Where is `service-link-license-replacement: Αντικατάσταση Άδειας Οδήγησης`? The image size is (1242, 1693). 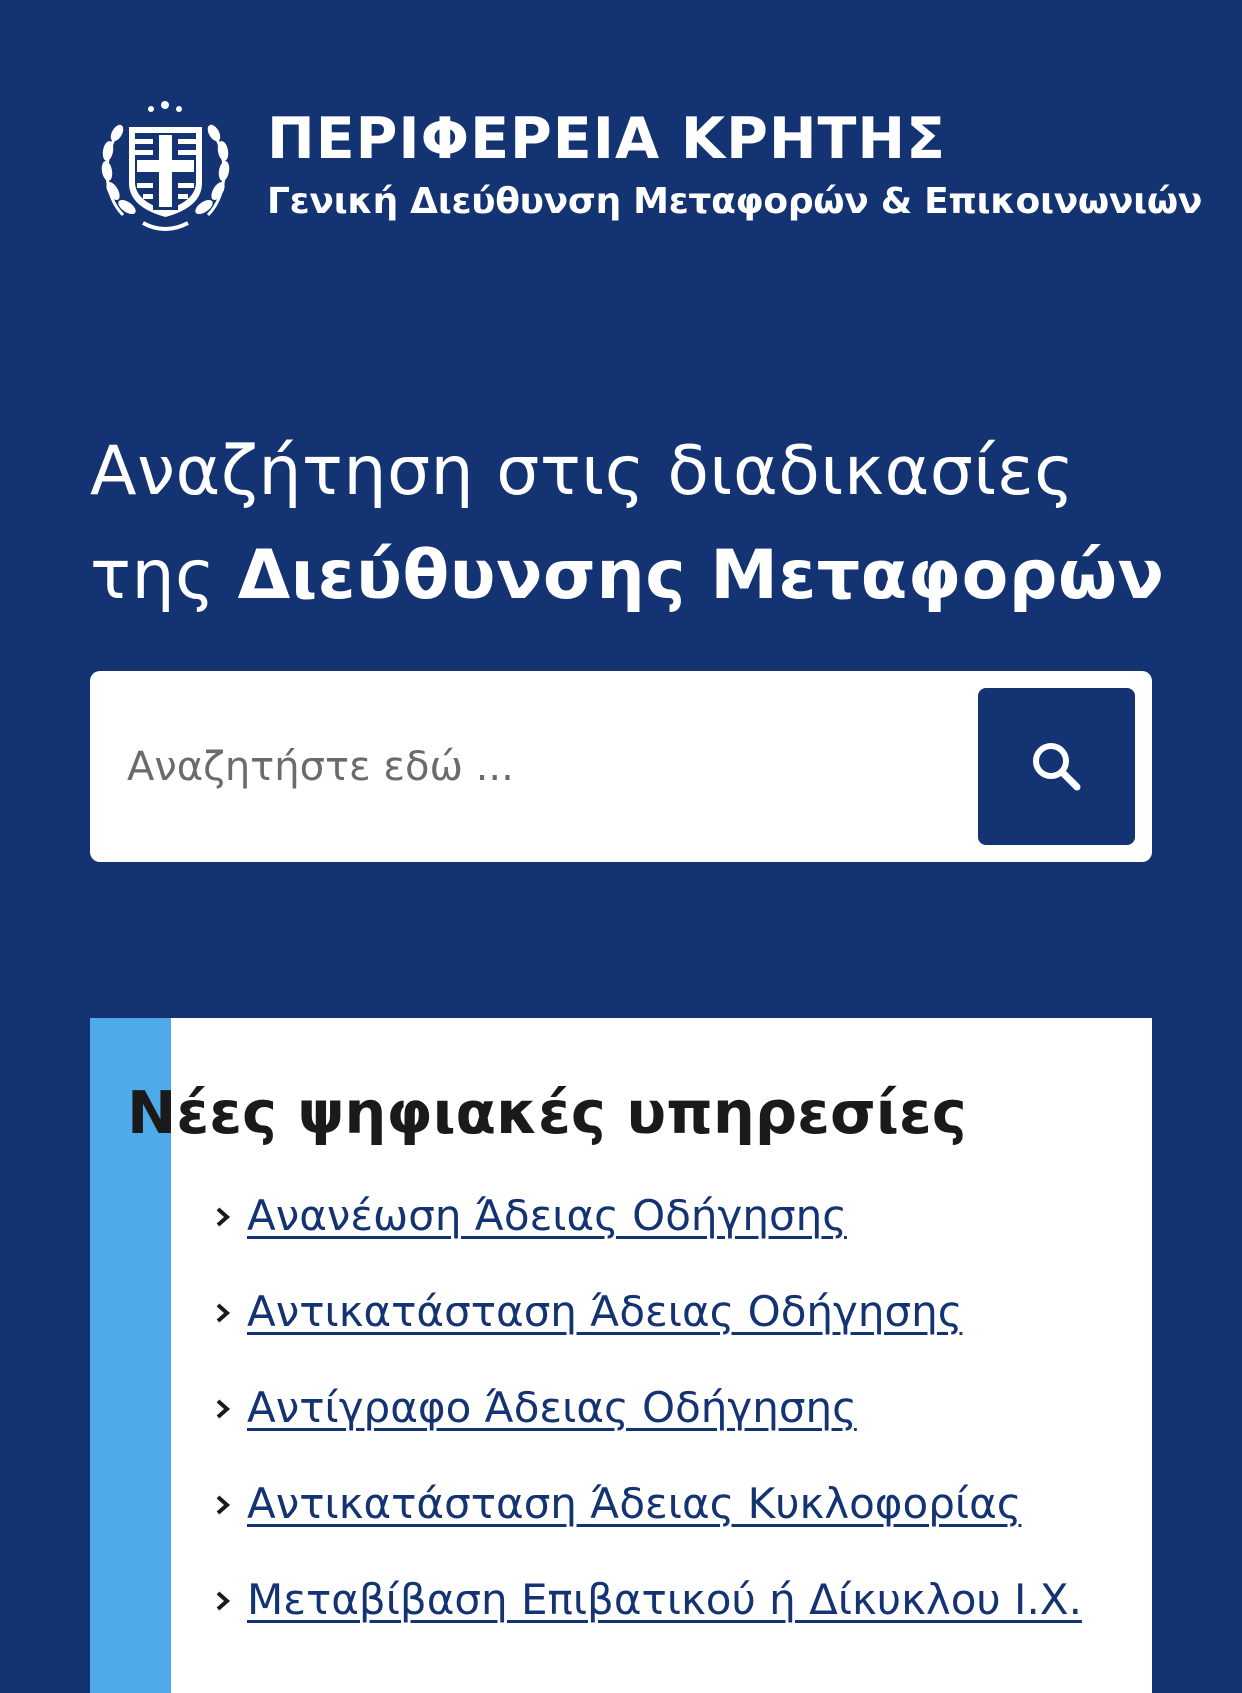 service-link-license-replacement: Αντικατάσταση Άδειας Οδήγησης is located at coordinates (604, 1312).